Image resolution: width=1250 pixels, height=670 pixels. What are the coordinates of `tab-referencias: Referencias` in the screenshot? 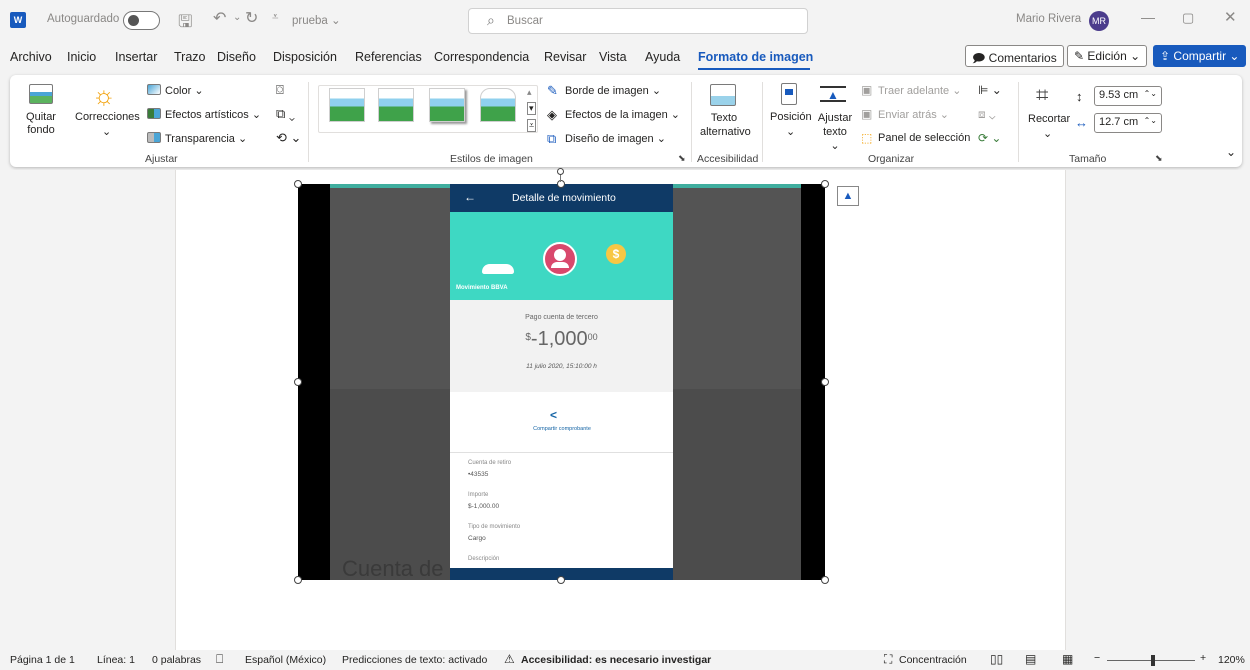 It's located at (388, 57).